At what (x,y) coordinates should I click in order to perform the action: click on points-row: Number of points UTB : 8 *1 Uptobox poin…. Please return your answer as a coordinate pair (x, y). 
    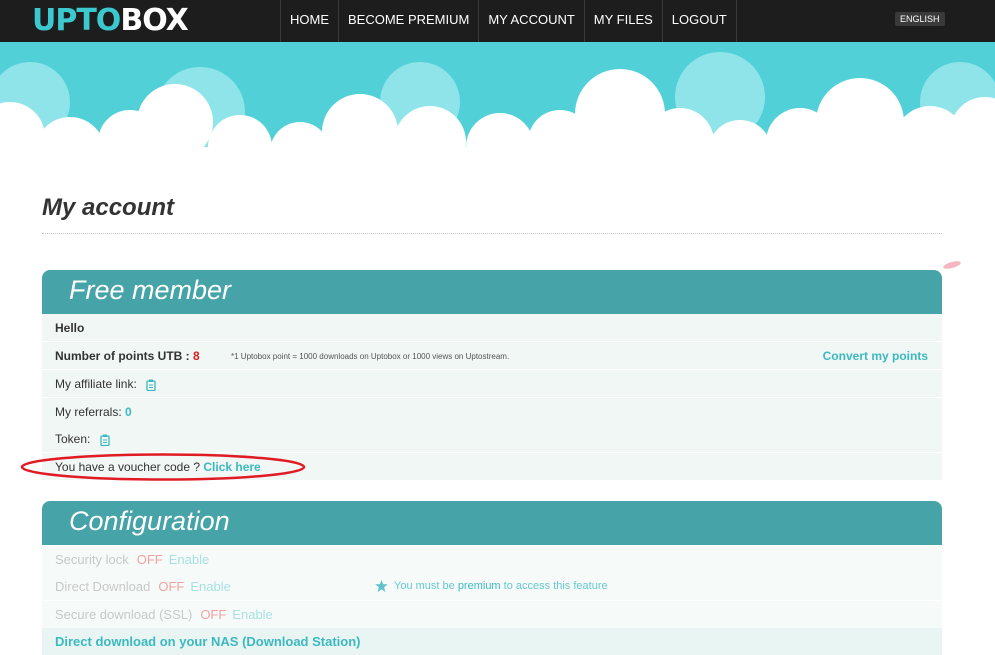
    Looking at the image, I should click on (492, 356).